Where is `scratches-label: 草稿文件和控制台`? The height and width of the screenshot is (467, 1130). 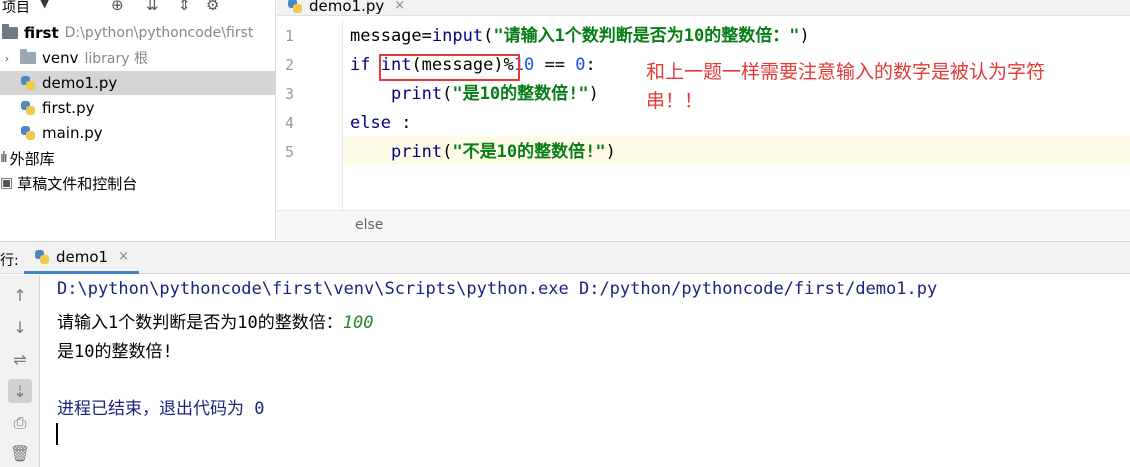
scratches-label: 草稿文件和控制台 is located at coordinates (77, 183).